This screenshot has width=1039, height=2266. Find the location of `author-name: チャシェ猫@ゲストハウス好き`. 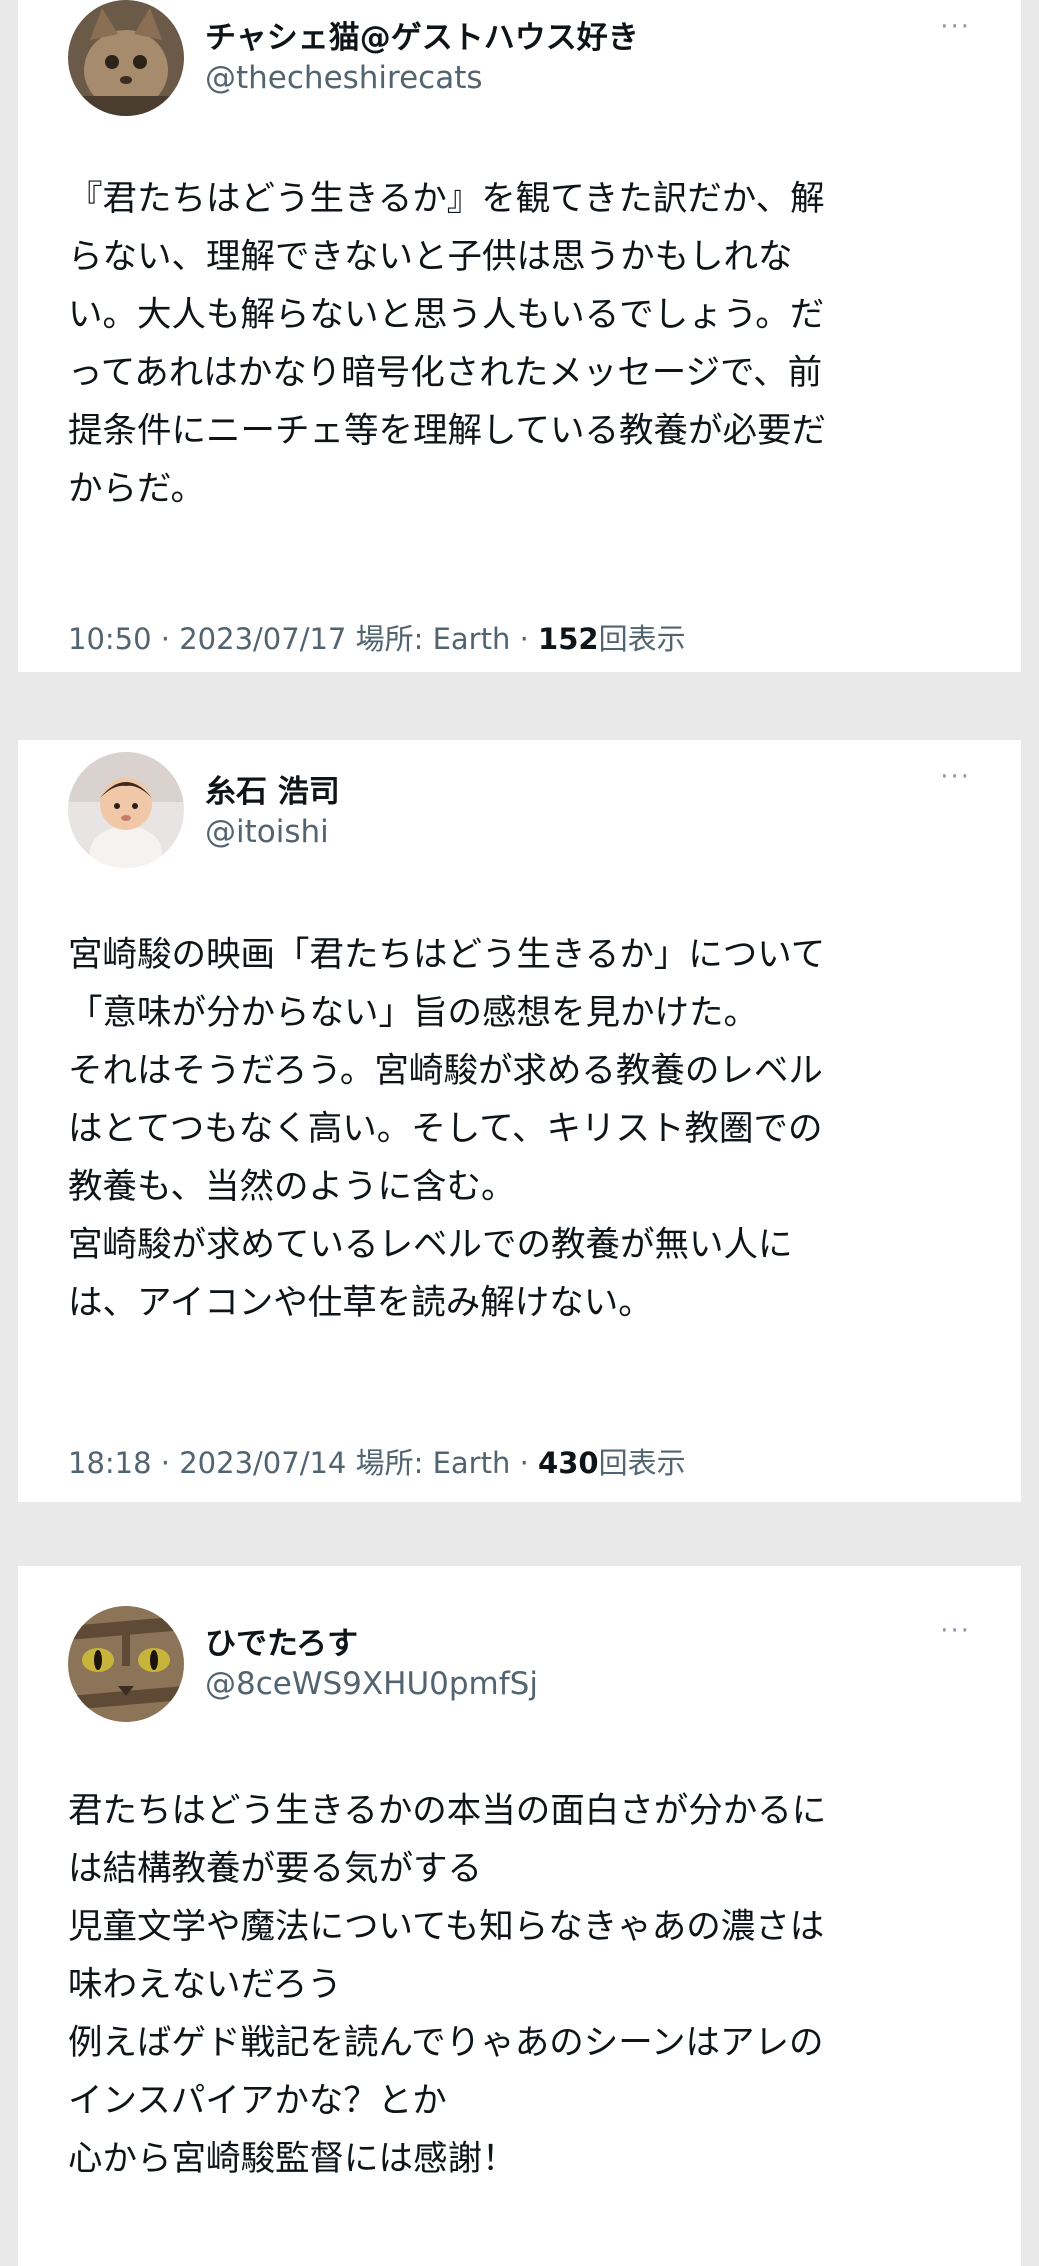

author-name: チャシェ猫@ゲストハウス好き is located at coordinates (422, 34).